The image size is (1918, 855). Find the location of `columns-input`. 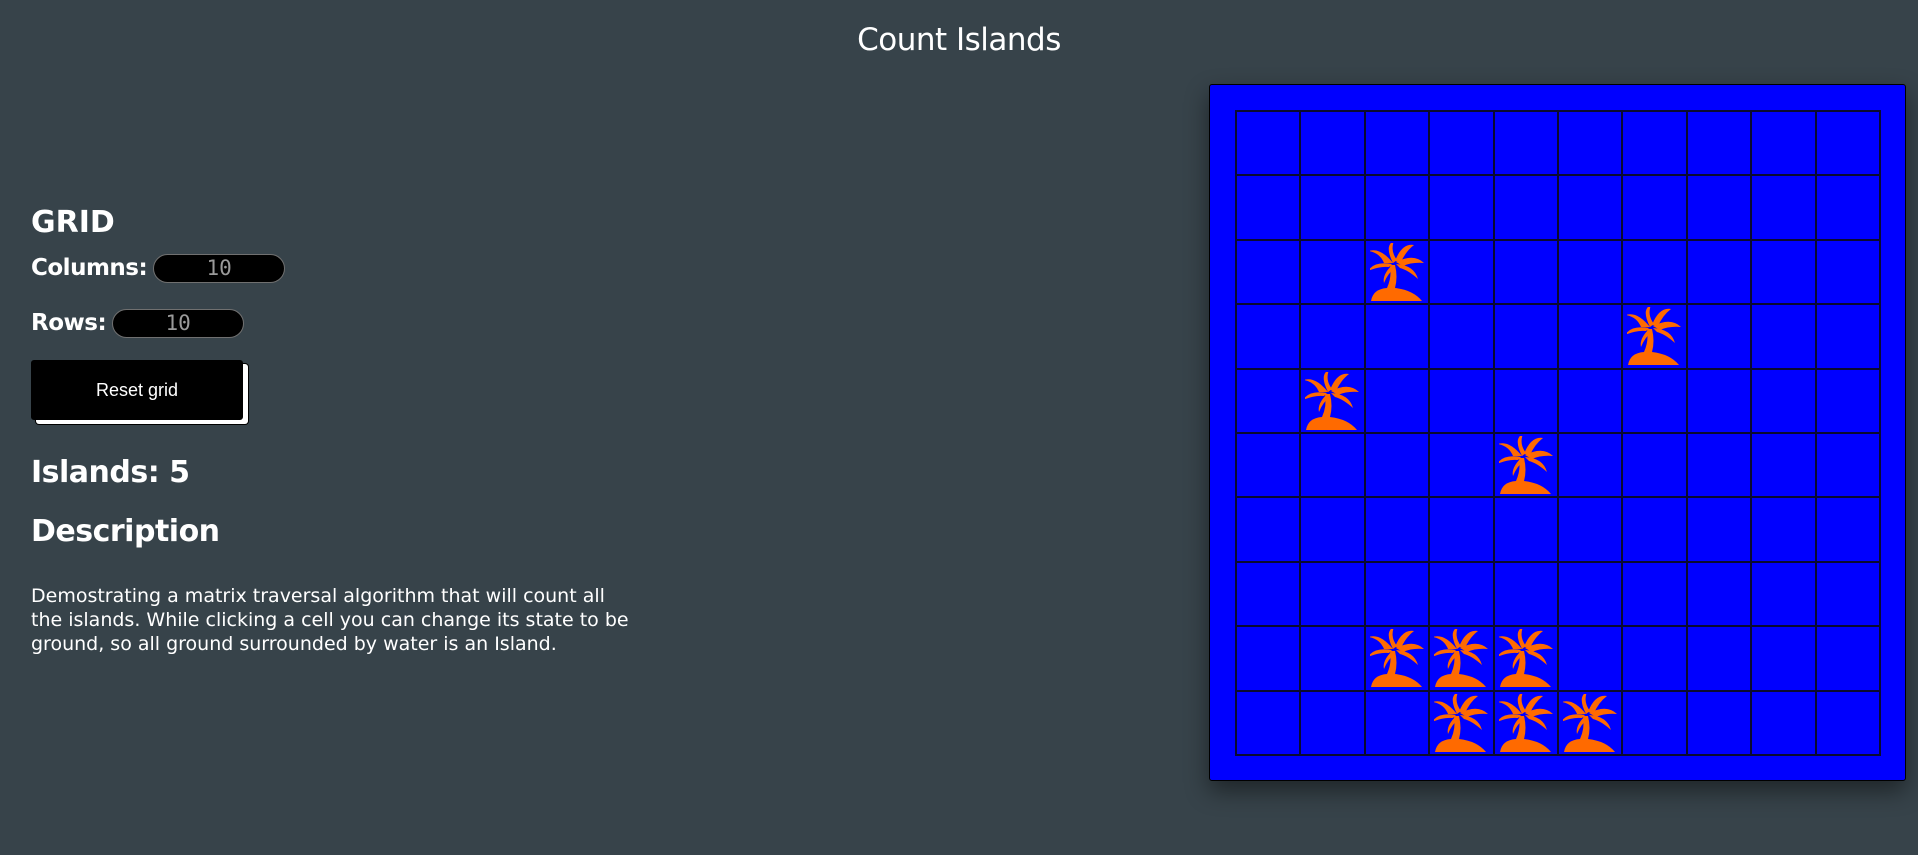

columns-input is located at coordinates (219, 268).